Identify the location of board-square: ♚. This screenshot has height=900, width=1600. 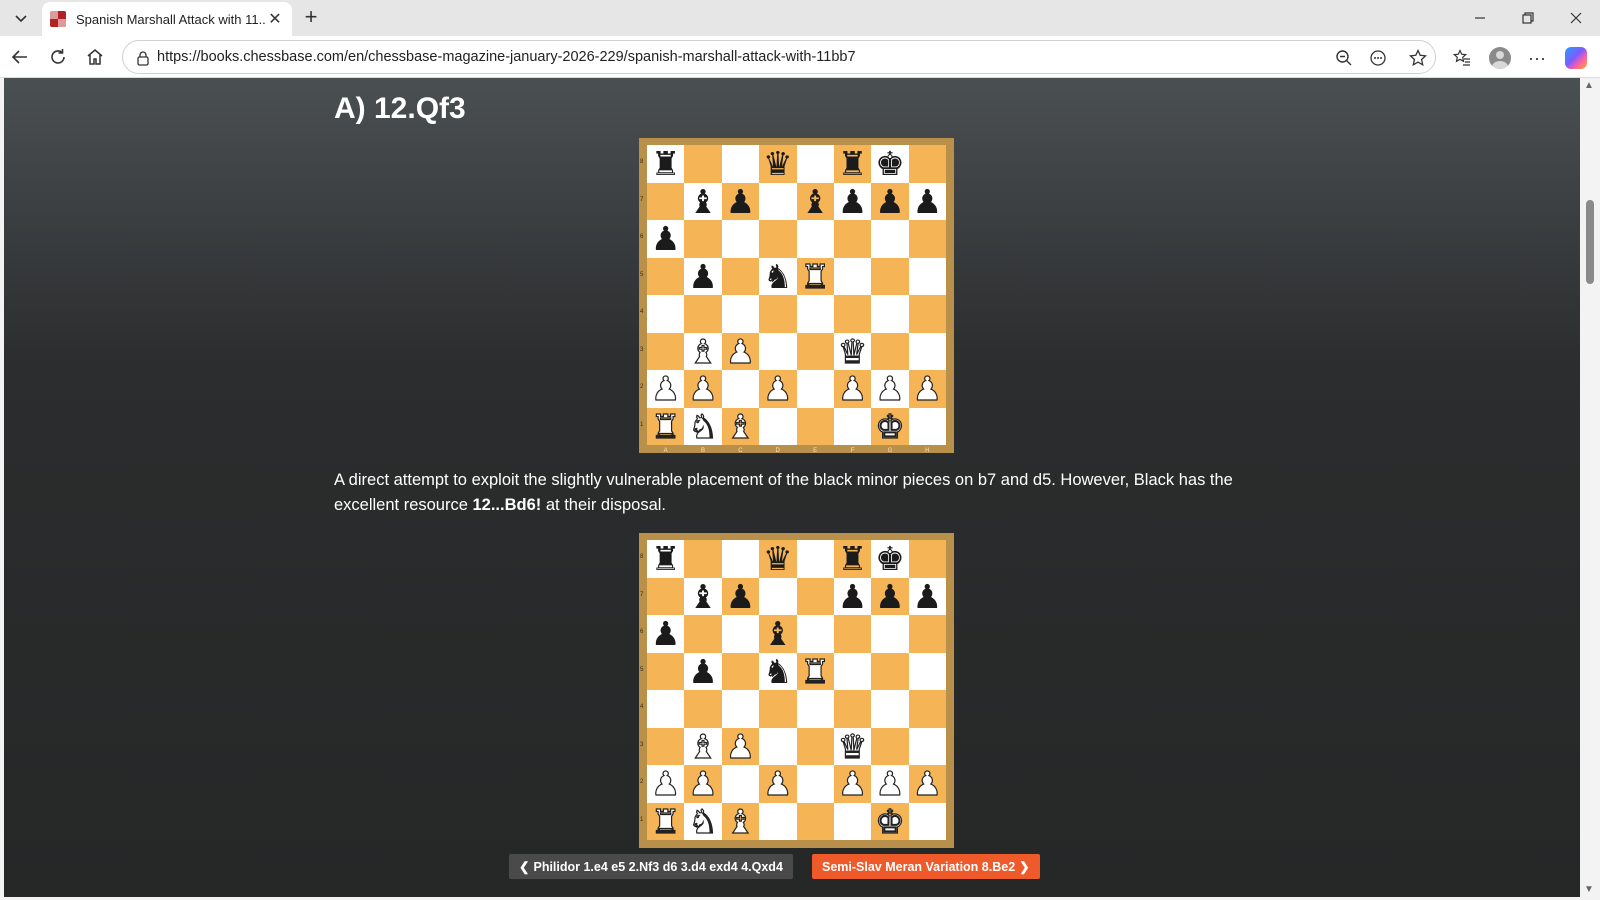
(890, 164).